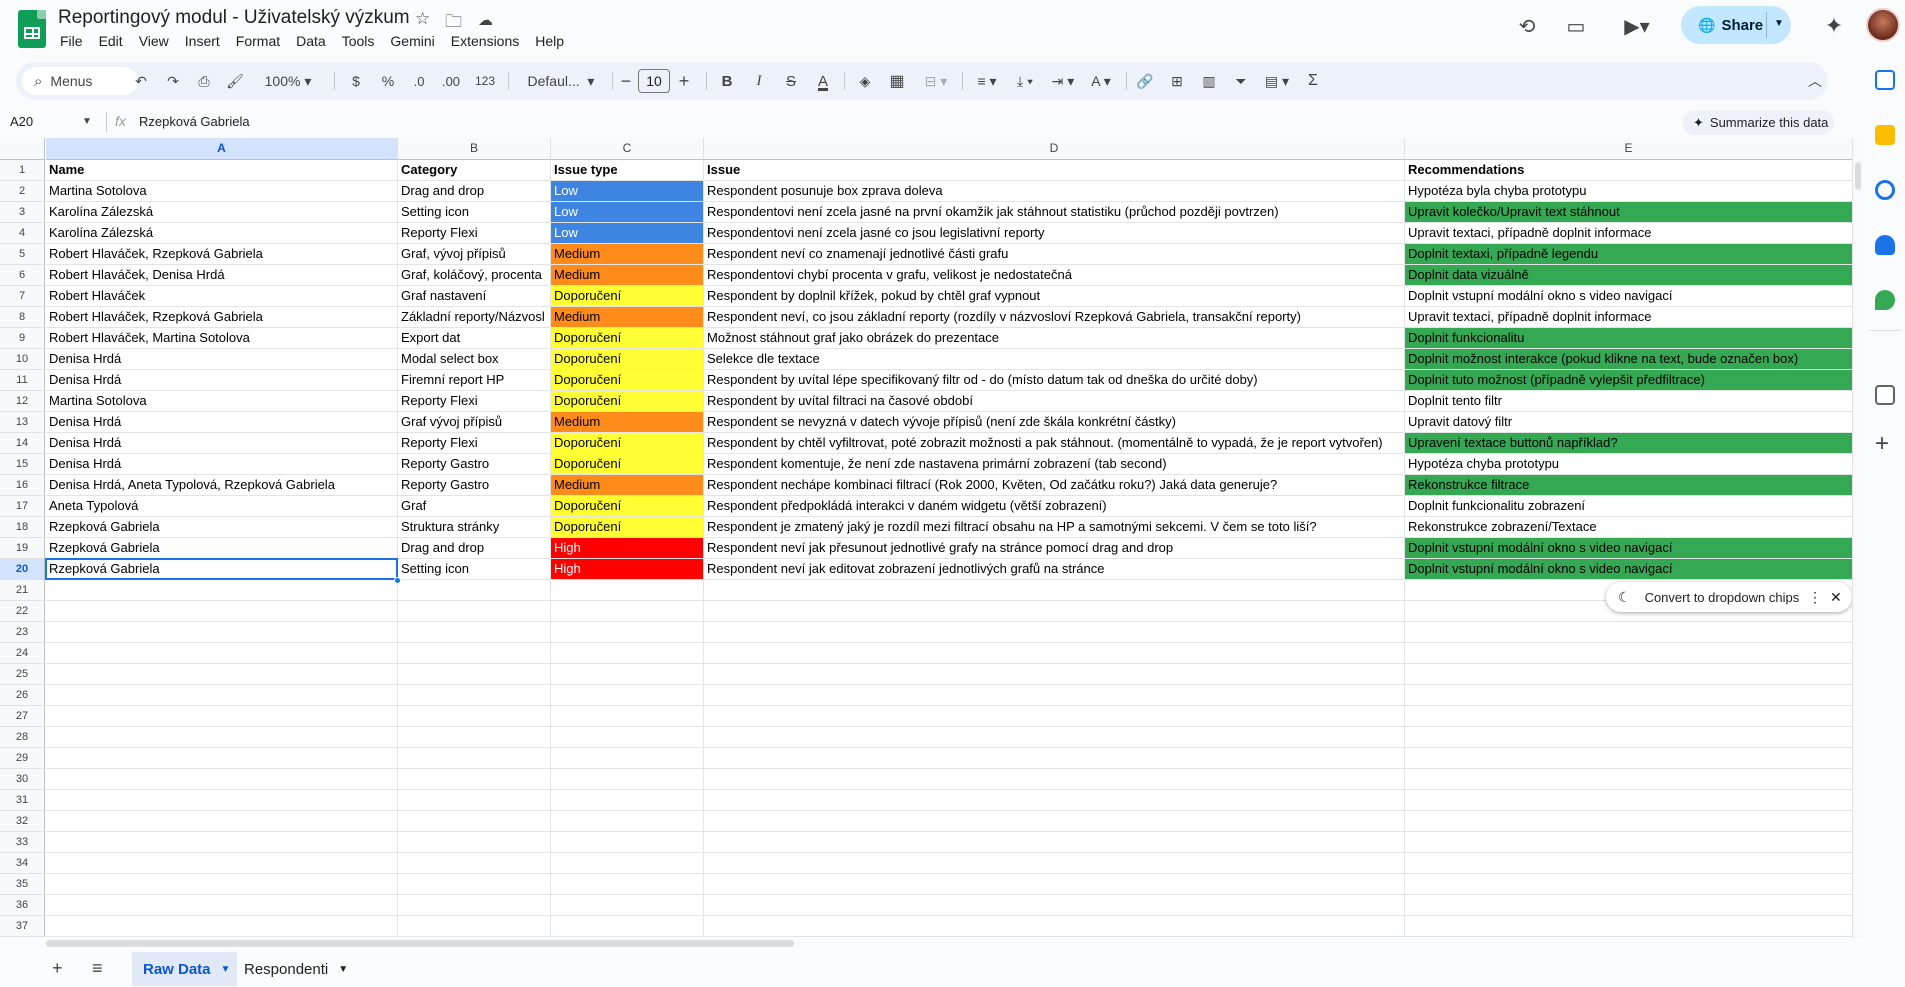 The width and height of the screenshot is (1905, 987). Describe the element at coordinates (627, 569) in the screenshot. I see `issue-type-cell: High` at that location.